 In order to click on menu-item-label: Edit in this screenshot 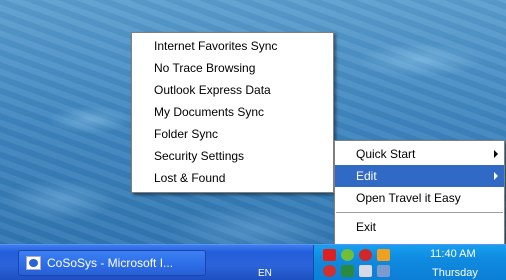, I will do `click(366, 176)`.